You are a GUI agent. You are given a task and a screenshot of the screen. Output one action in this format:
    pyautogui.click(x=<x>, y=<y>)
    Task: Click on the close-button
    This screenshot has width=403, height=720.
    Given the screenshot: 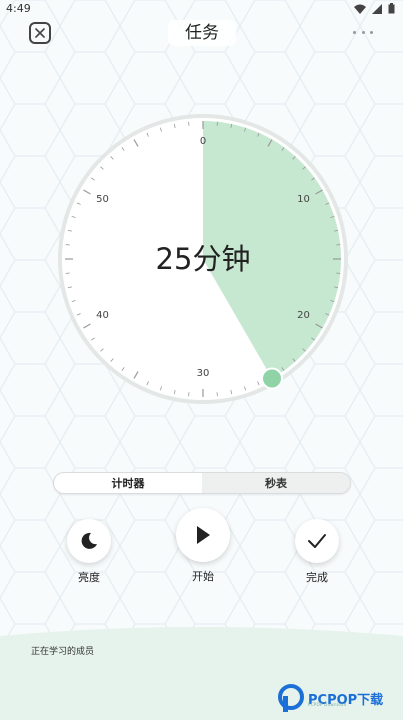 What is the action you would take?
    pyautogui.click(x=40, y=33)
    